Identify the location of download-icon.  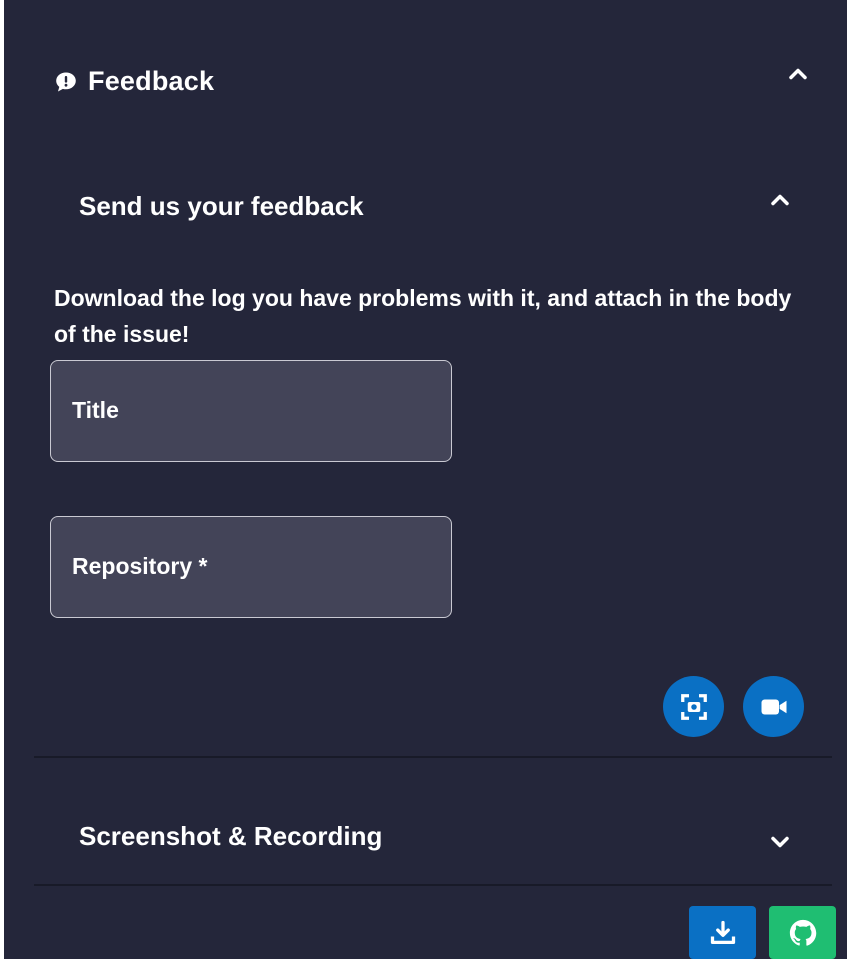
(722, 932).